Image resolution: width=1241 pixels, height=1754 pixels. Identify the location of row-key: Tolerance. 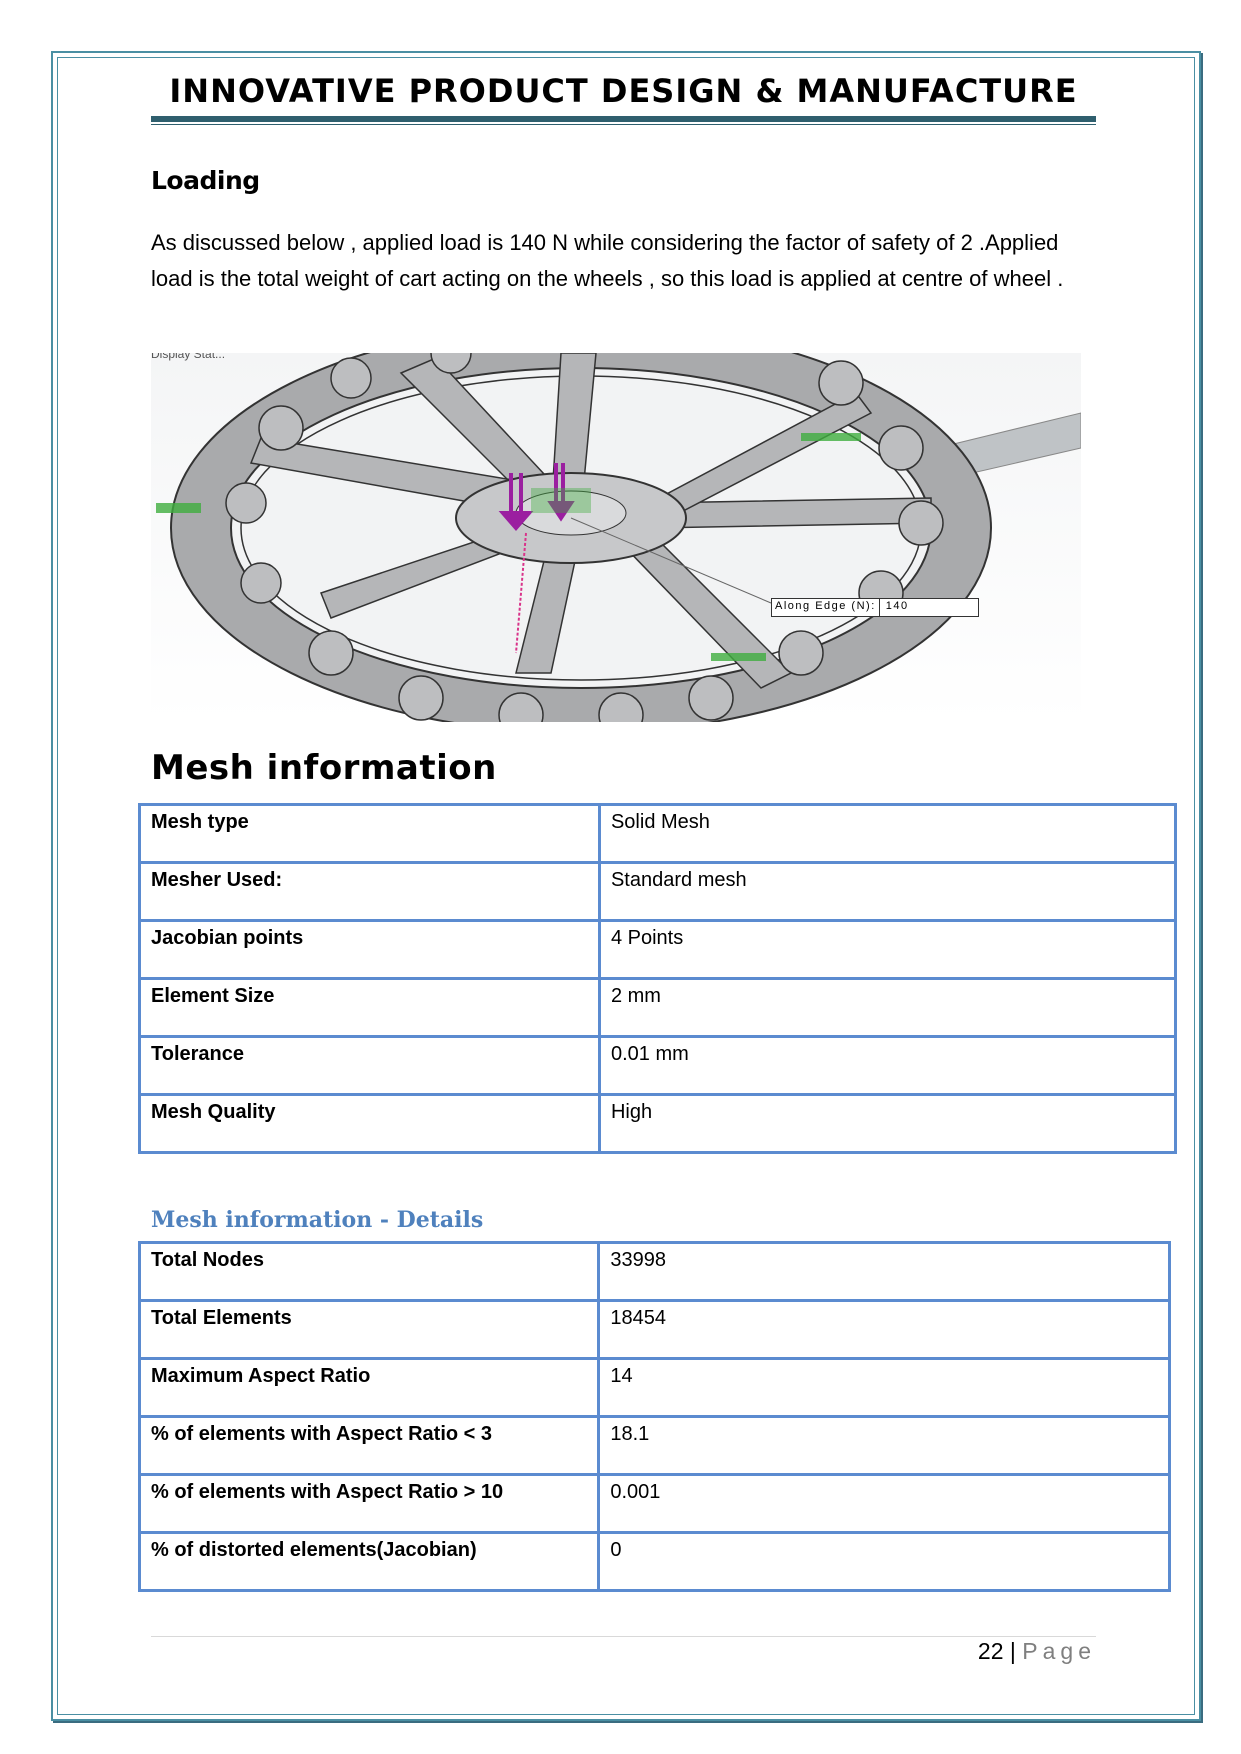
(369, 1065).